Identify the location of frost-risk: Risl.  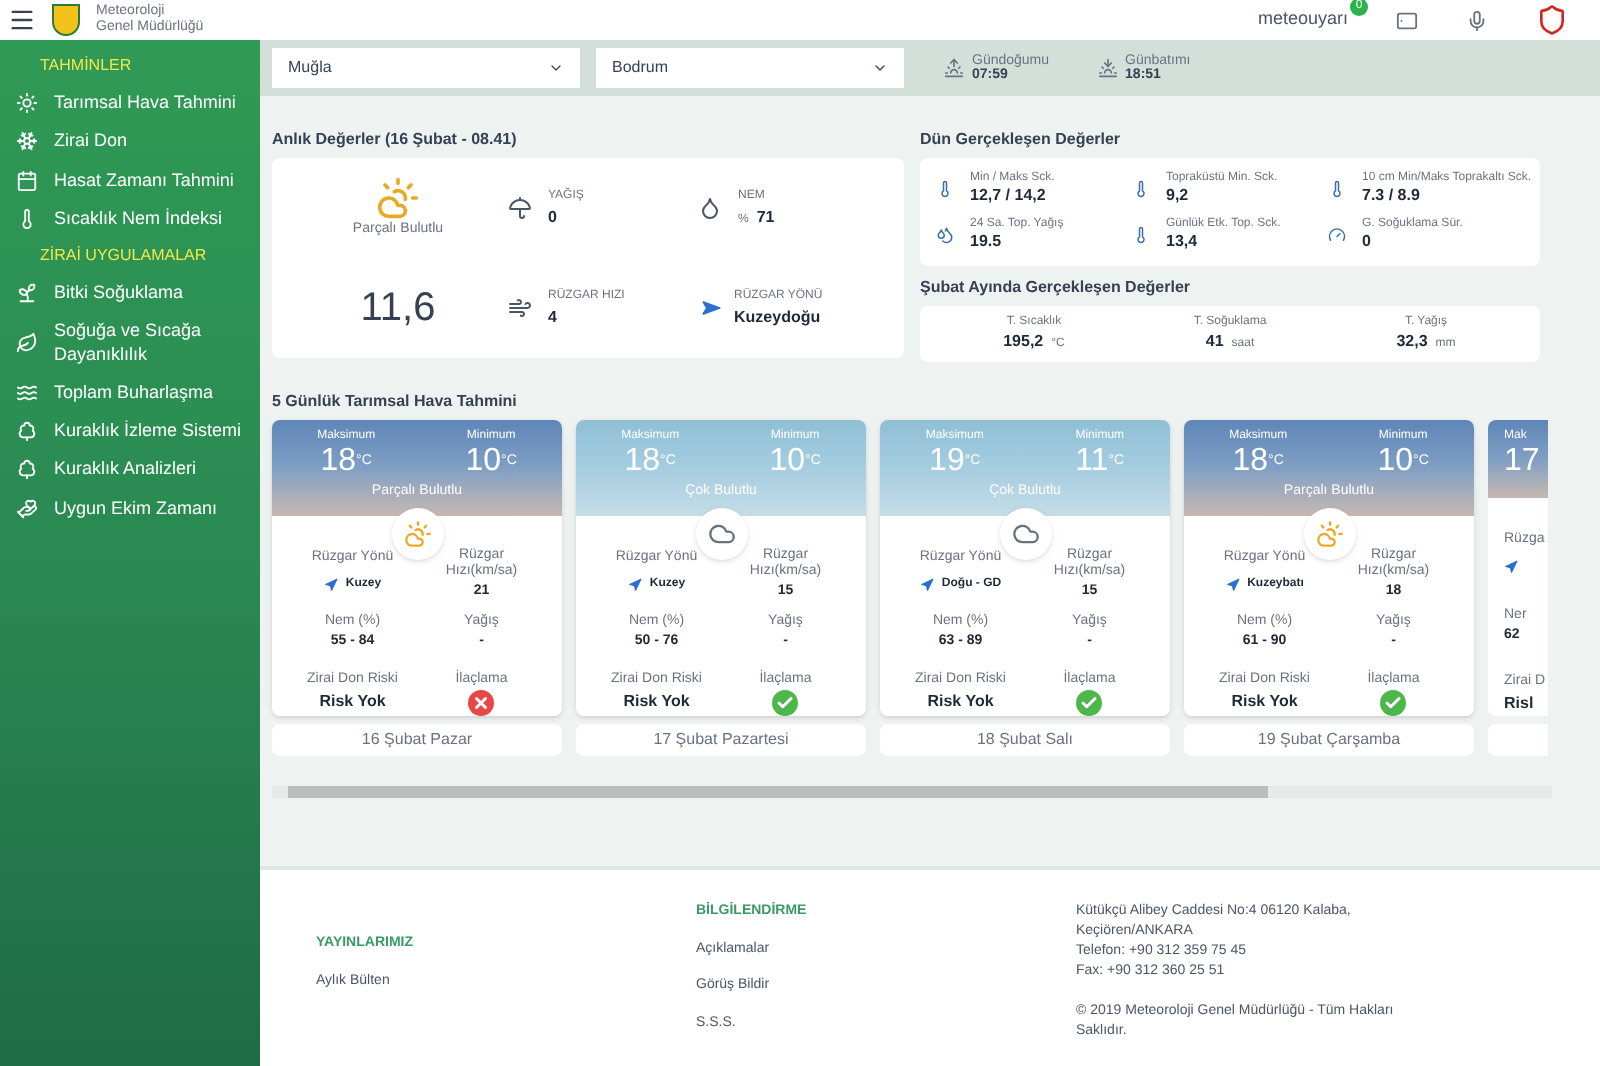
(1520, 704).